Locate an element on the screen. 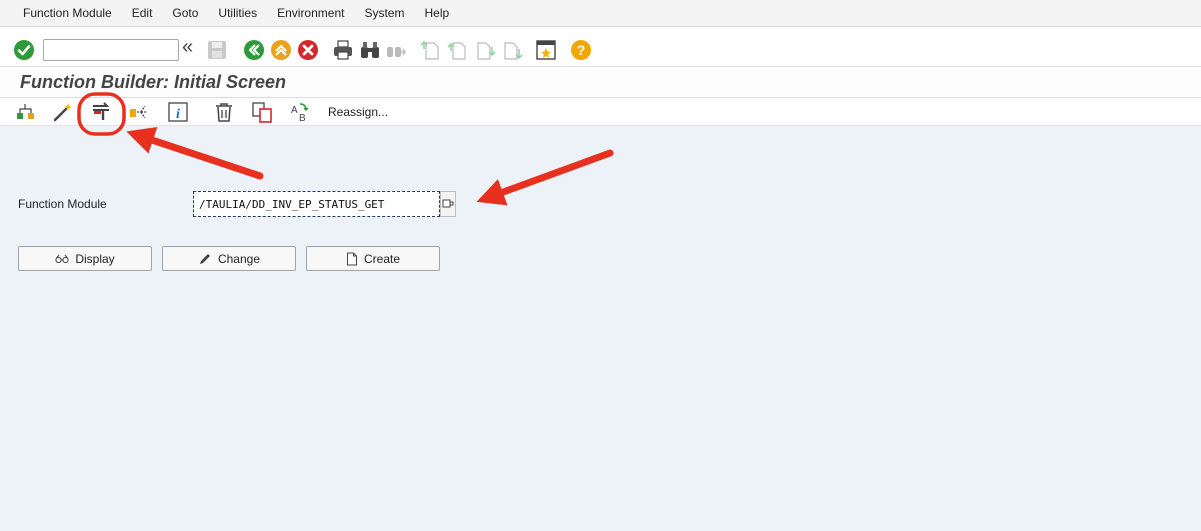 The width and height of the screenshot is (1201, 531). function-module-input is located at coordinates (316, 204).